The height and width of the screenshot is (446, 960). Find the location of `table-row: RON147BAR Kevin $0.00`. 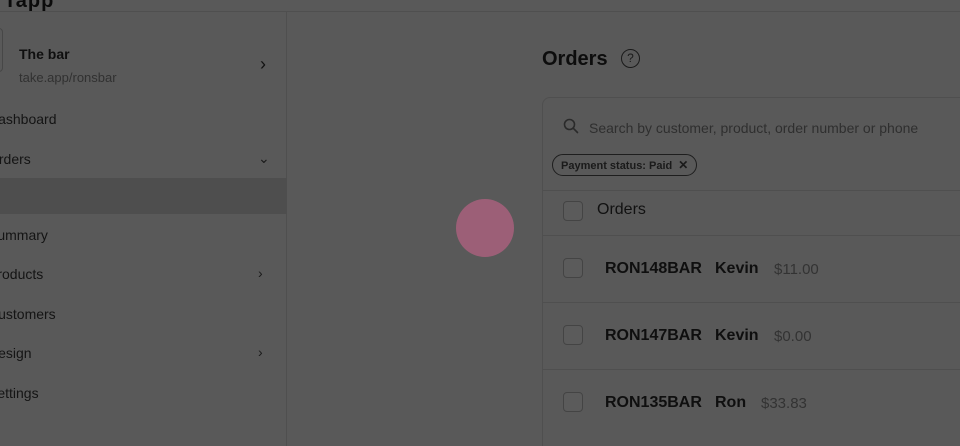

table-row: RON147BAR Kevin $0.00 is located at coordinates (751, 335).